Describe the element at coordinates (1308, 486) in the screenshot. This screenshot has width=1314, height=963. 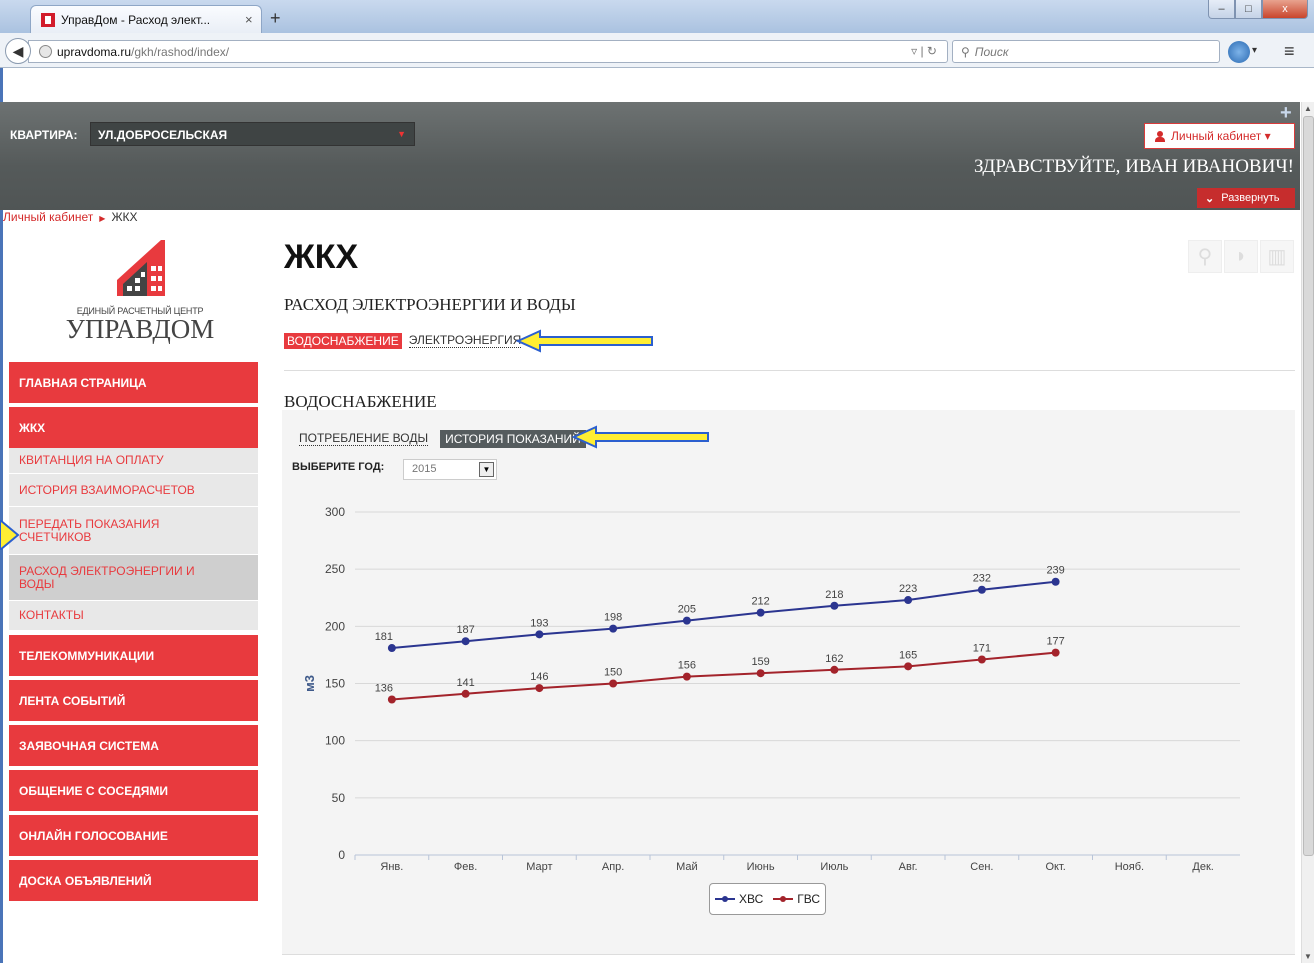
I see `scrollbar-thumb` at that location.